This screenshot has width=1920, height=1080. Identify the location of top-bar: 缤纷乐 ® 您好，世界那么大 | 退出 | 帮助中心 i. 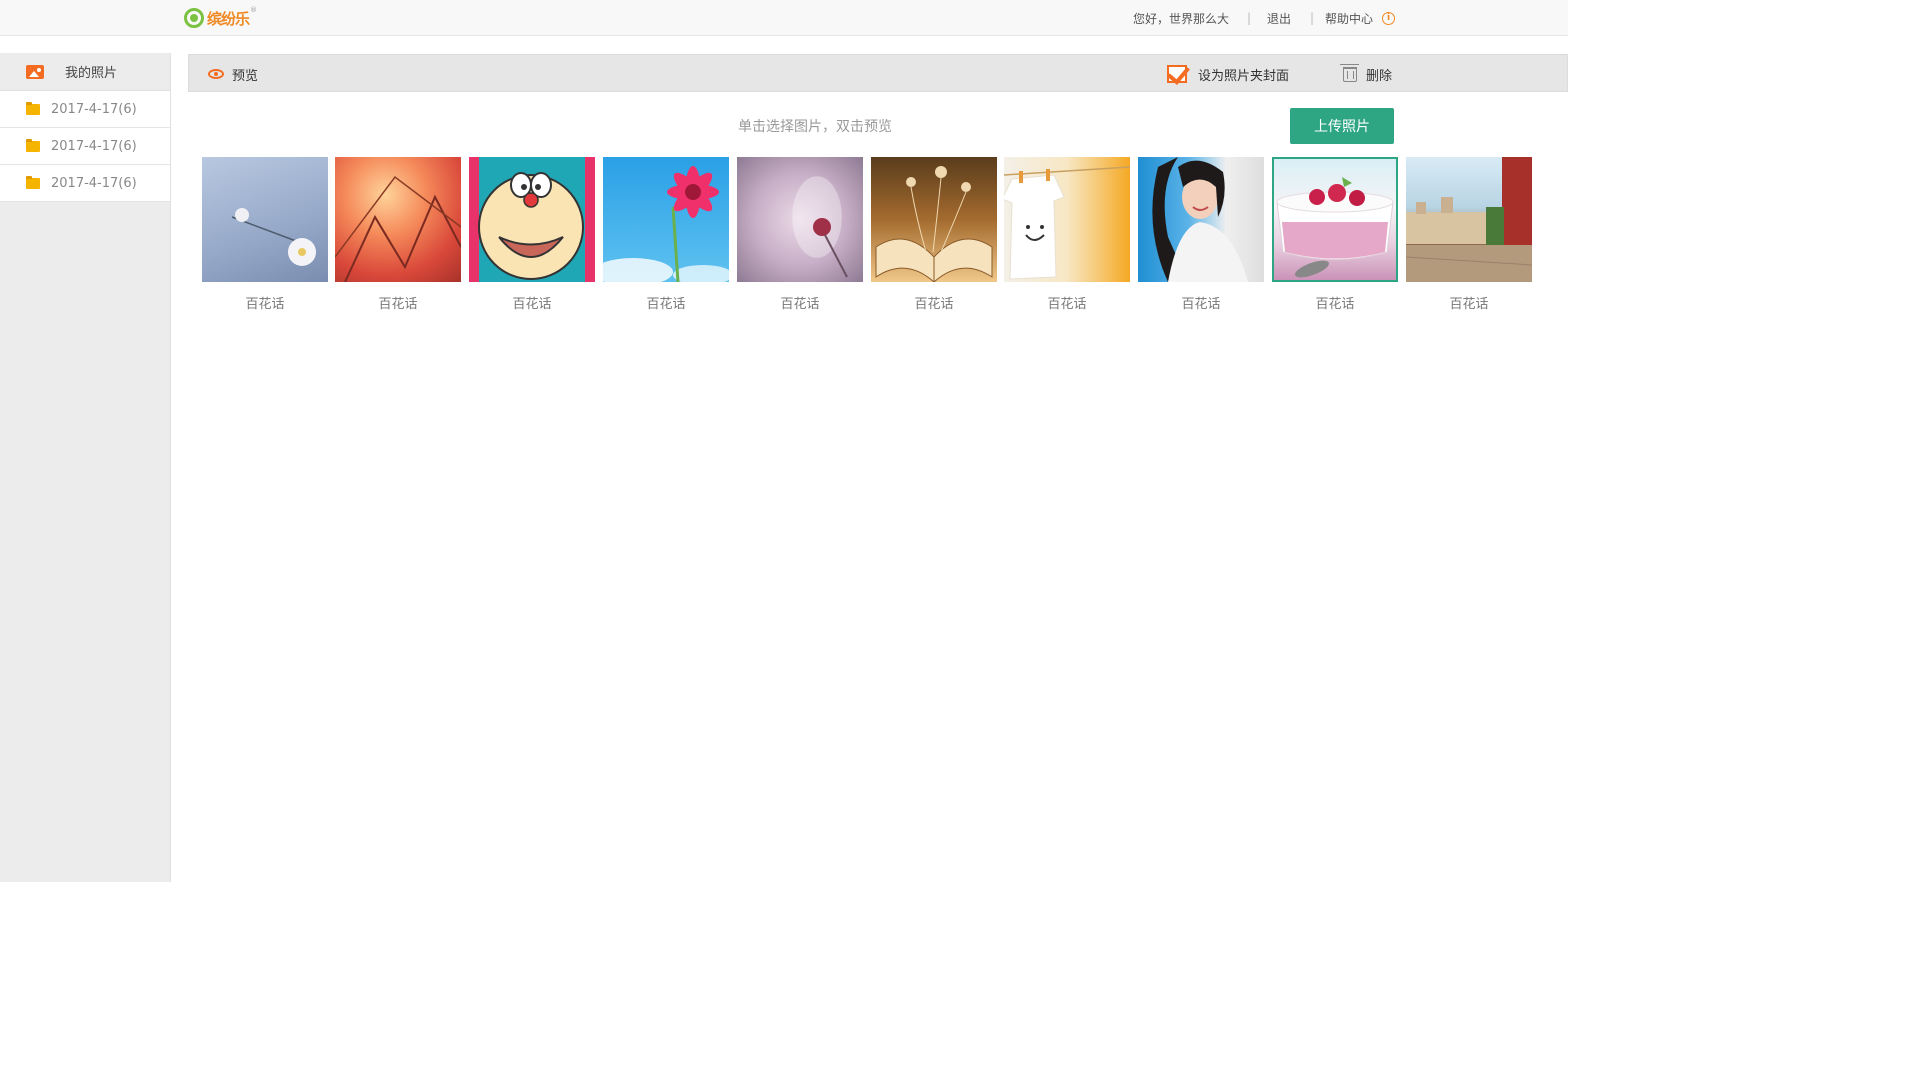
(784, 18).